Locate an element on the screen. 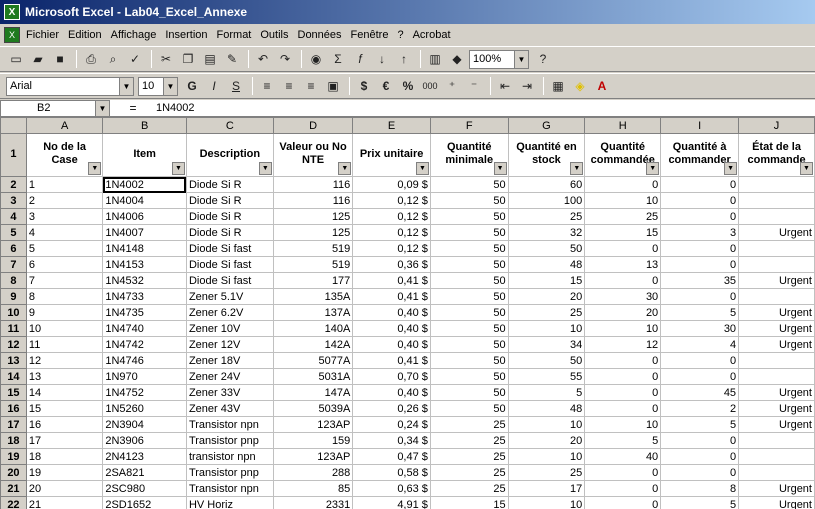 The width and height of the screenshot is (815, 509). row-header: 12 is located at coordinates (13, 344).